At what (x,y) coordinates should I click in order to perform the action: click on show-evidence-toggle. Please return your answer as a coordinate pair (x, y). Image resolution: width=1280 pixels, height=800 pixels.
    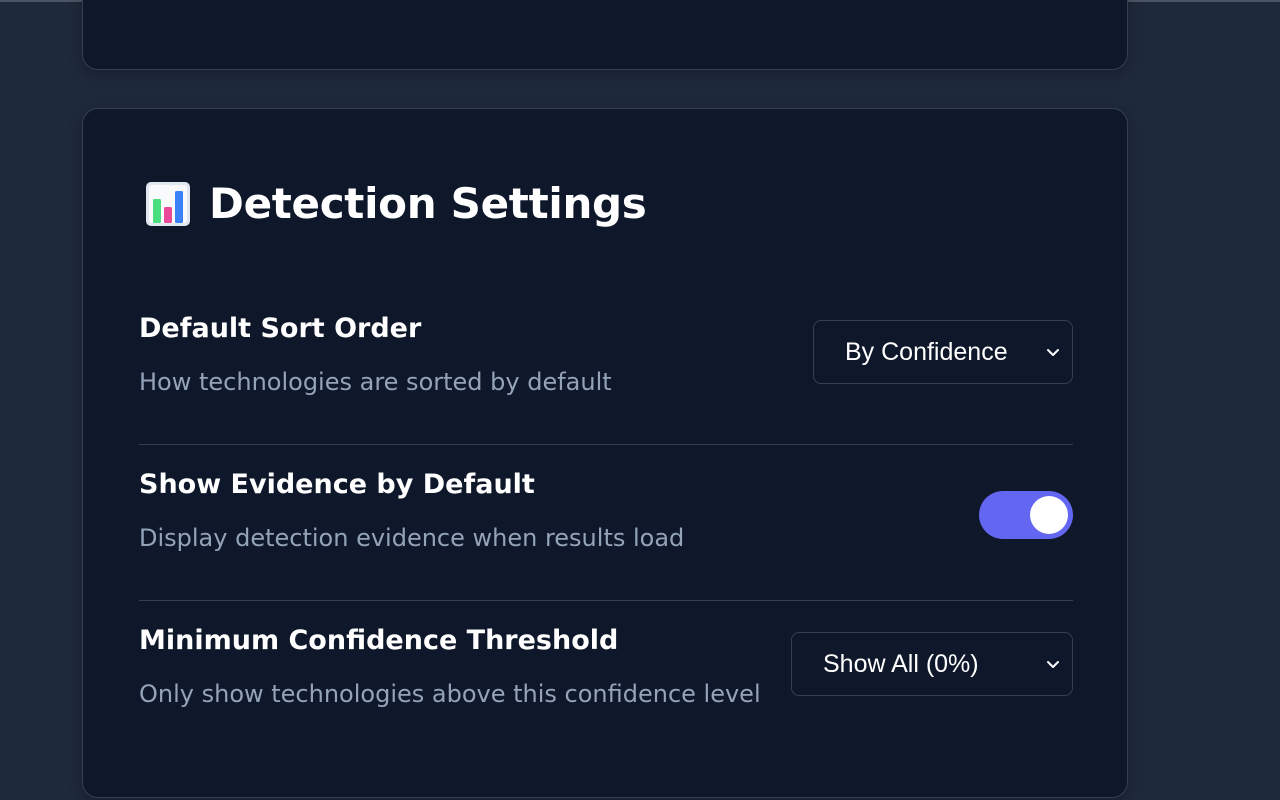
    Looking at the image, I should click on (1026, 515).